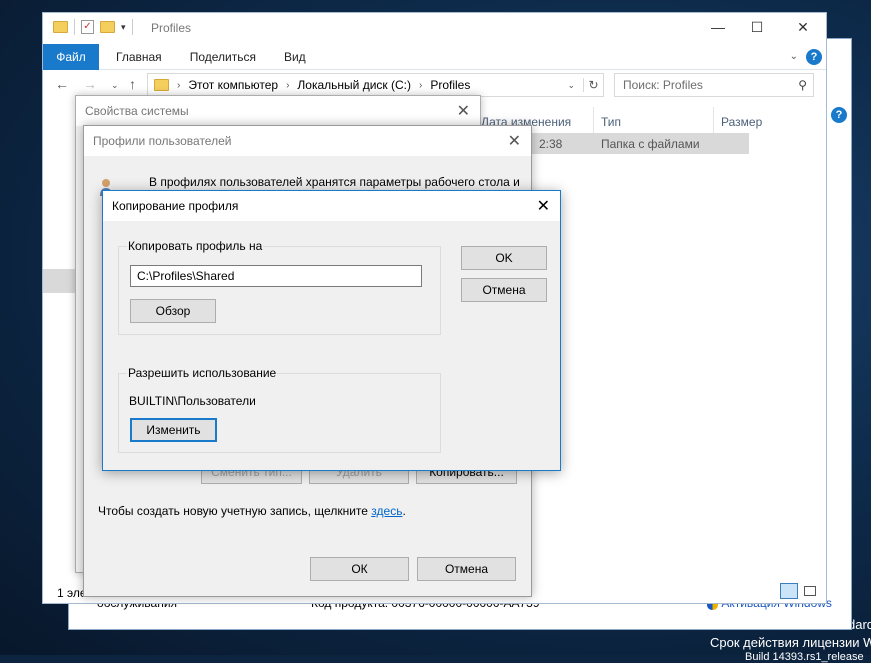  What do you see at coordinates (233, 85) in the screenshot?
I see `breadcrumb-this-pc: Этот компьютер` at bounding box center [233, 85].